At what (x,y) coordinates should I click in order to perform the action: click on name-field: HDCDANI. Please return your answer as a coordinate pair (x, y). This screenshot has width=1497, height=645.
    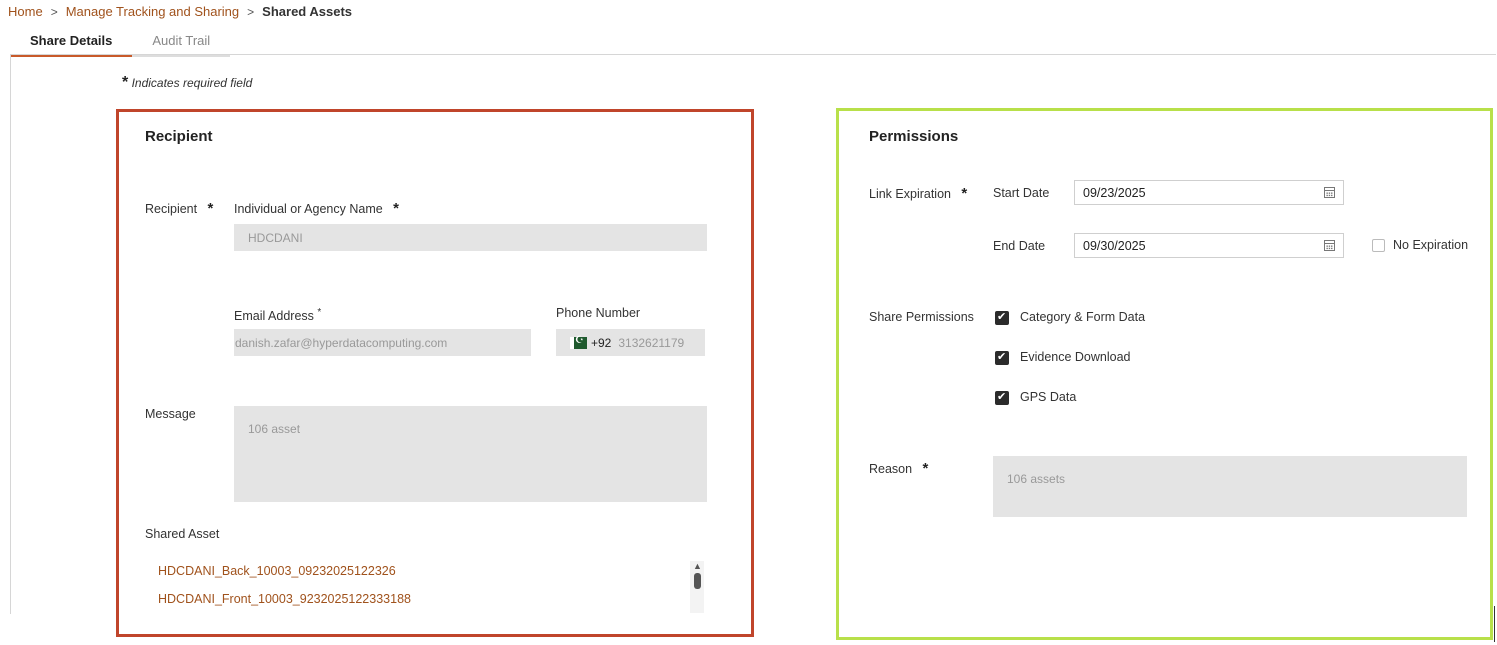
    Looking at the image, I should click on (470, 237).